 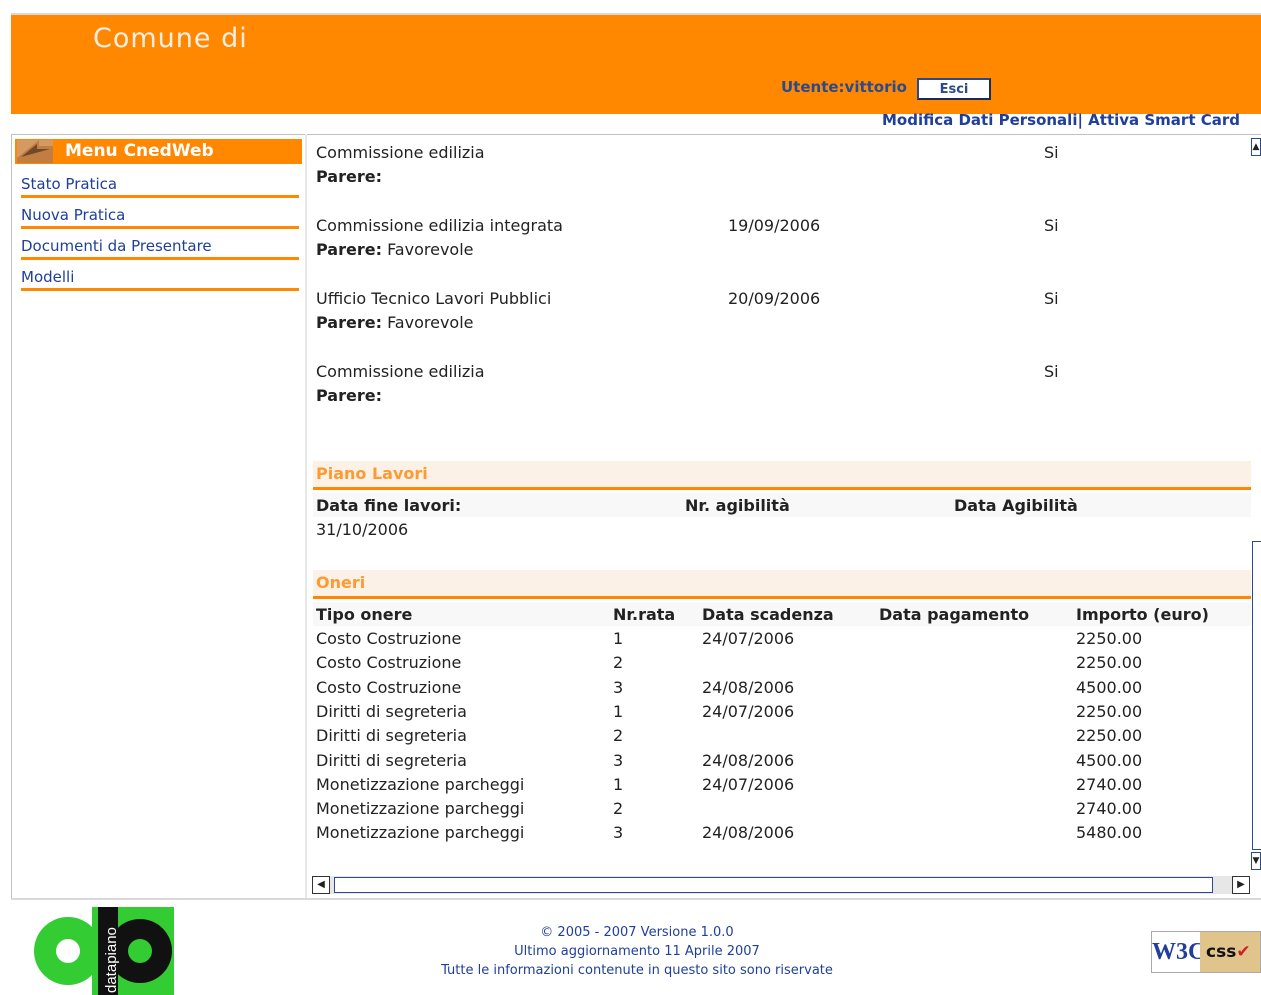 I want to click on piano-lavori-title: Piano Lavori, so click(x=372, y=473).